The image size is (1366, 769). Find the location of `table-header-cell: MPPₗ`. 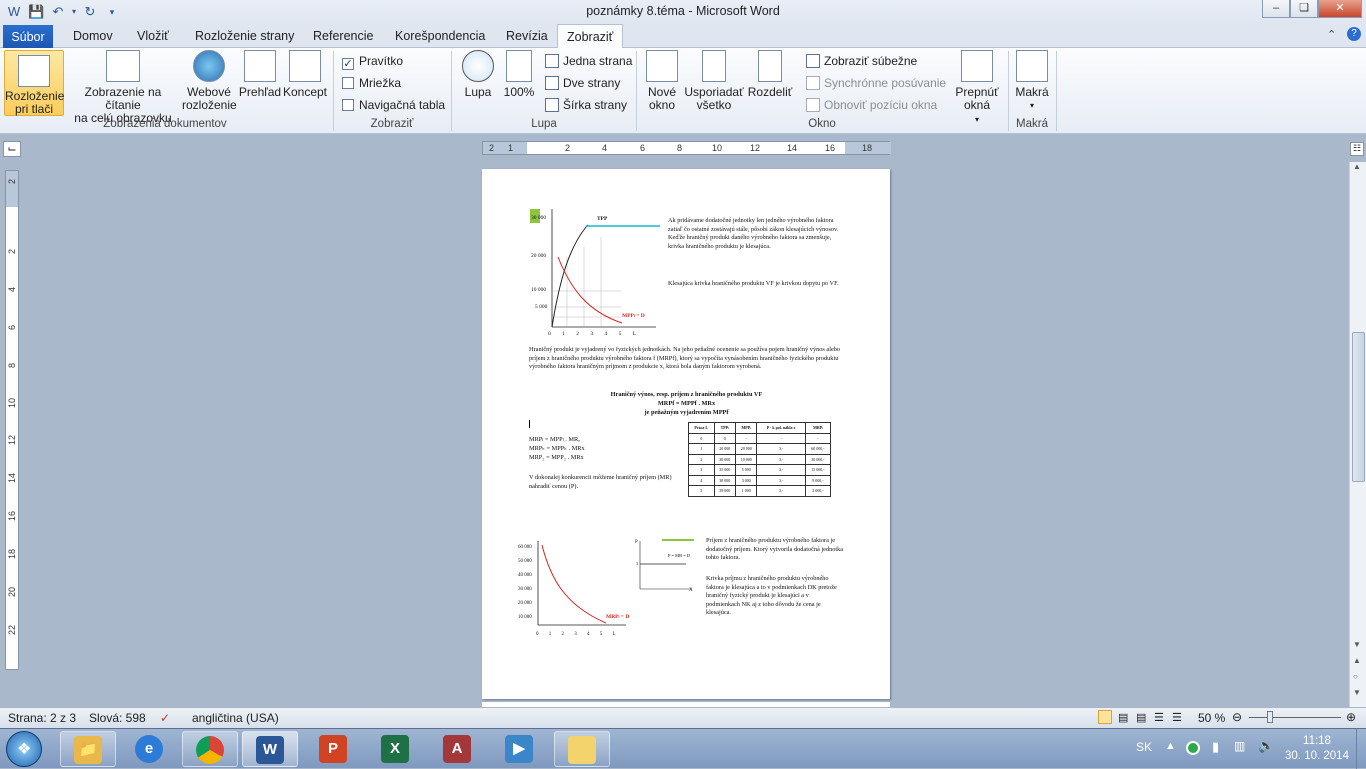

table-header-cell: MPPₗ is located at coordinates (746, 428).